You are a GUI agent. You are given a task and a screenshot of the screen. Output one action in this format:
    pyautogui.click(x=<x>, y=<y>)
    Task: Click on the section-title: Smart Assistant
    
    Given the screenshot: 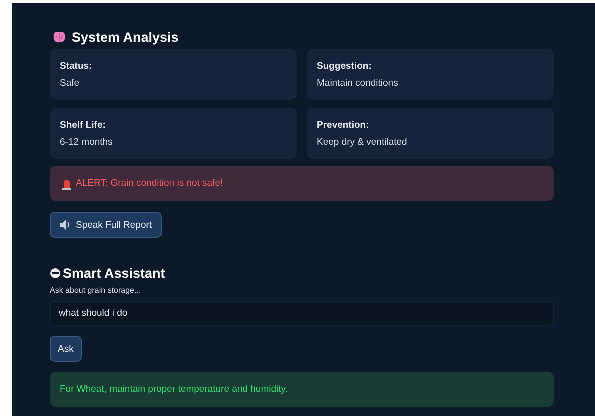 What is the action you would take?
    pyautogui.click(x=114, y=273)
    